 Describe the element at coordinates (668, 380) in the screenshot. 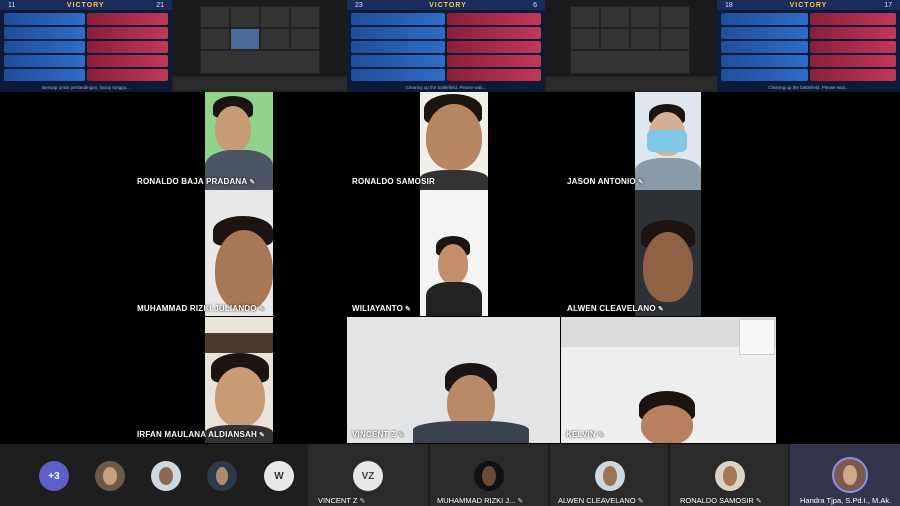

I see `video-tile-kelvin` at that location.